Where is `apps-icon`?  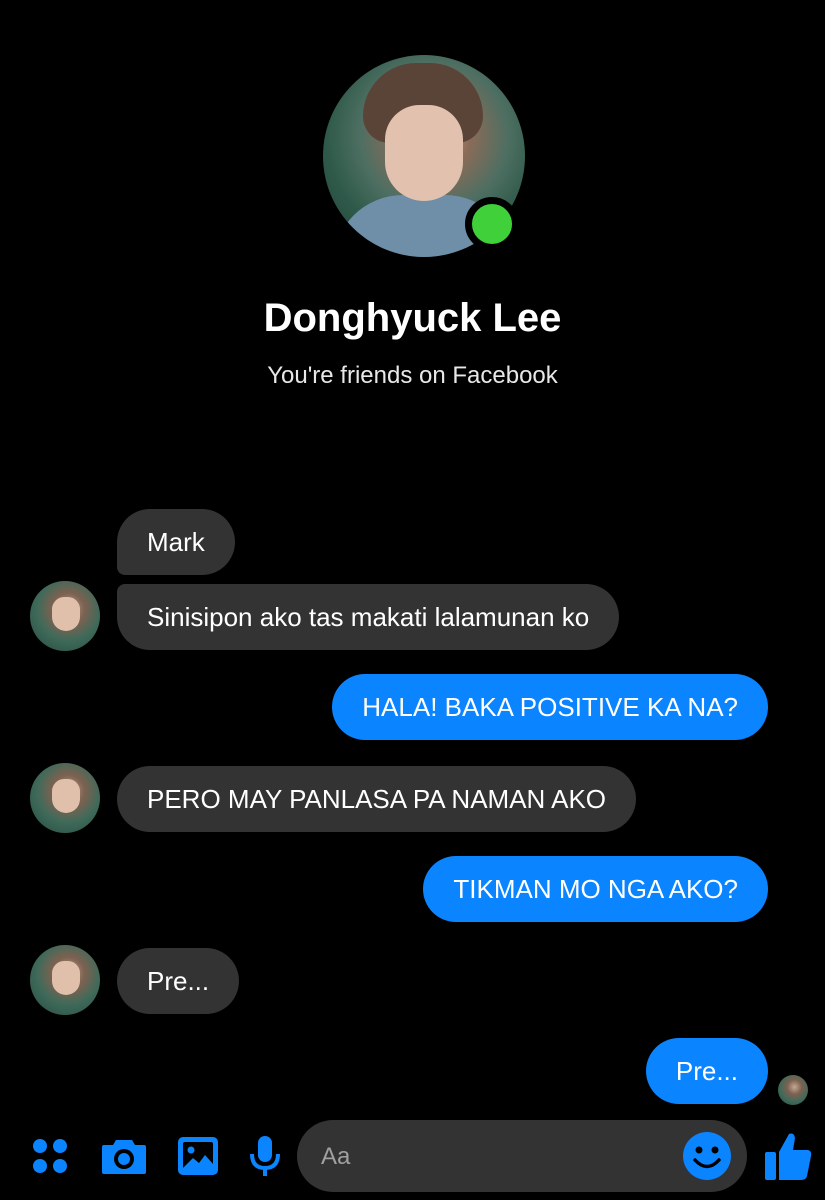
apps-icon is located at coordinates (50, 1156).